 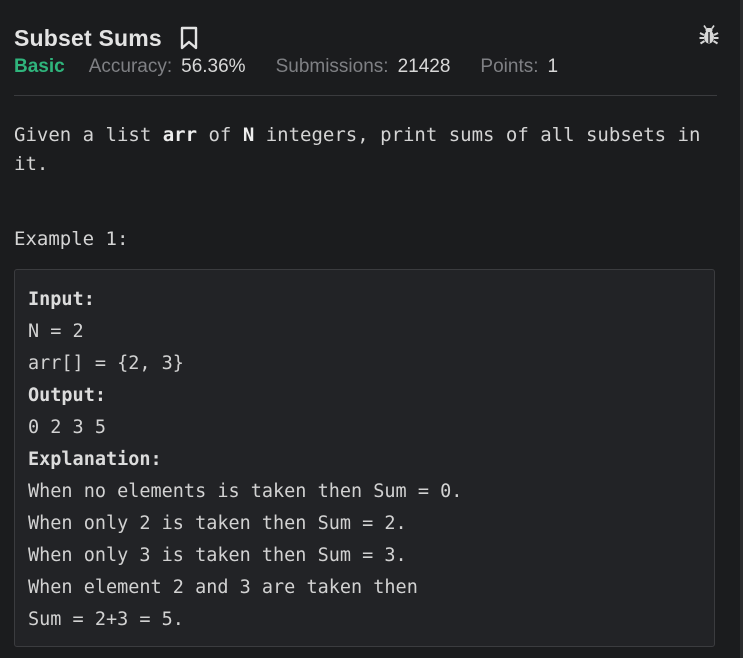 I want to click on statement-n: N, so click(x=248, y=135).